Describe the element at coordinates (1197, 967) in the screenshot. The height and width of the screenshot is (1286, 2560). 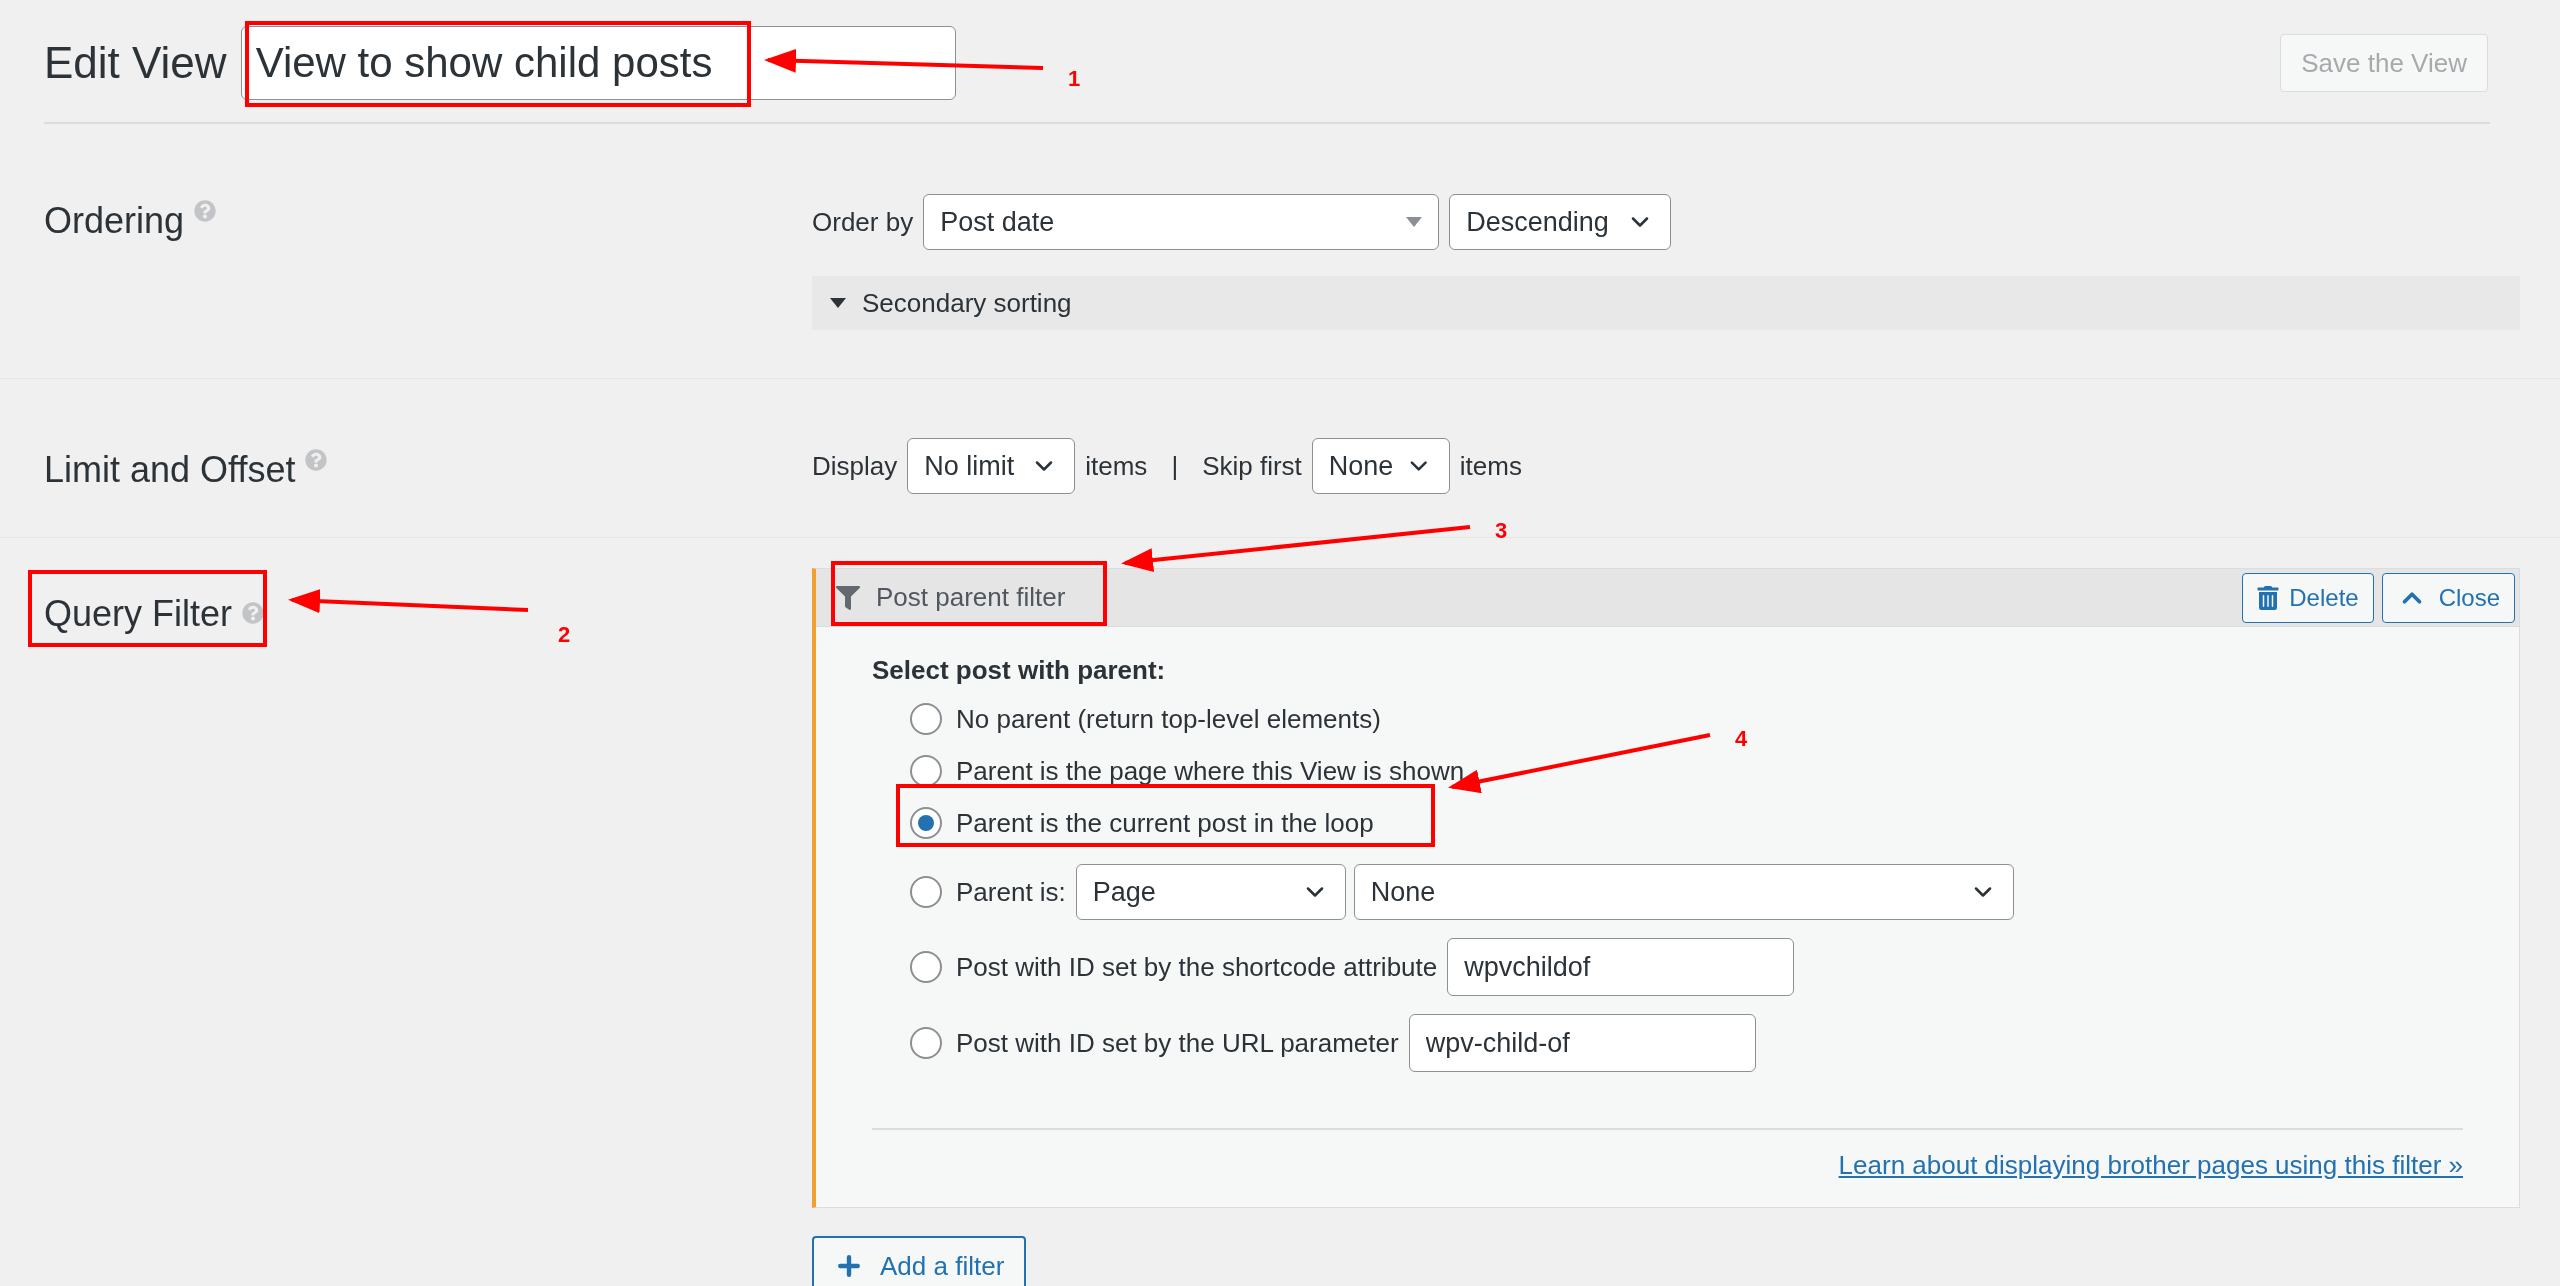
I see `radio-label: Post with ID set by the shortcode attribute` at that location.